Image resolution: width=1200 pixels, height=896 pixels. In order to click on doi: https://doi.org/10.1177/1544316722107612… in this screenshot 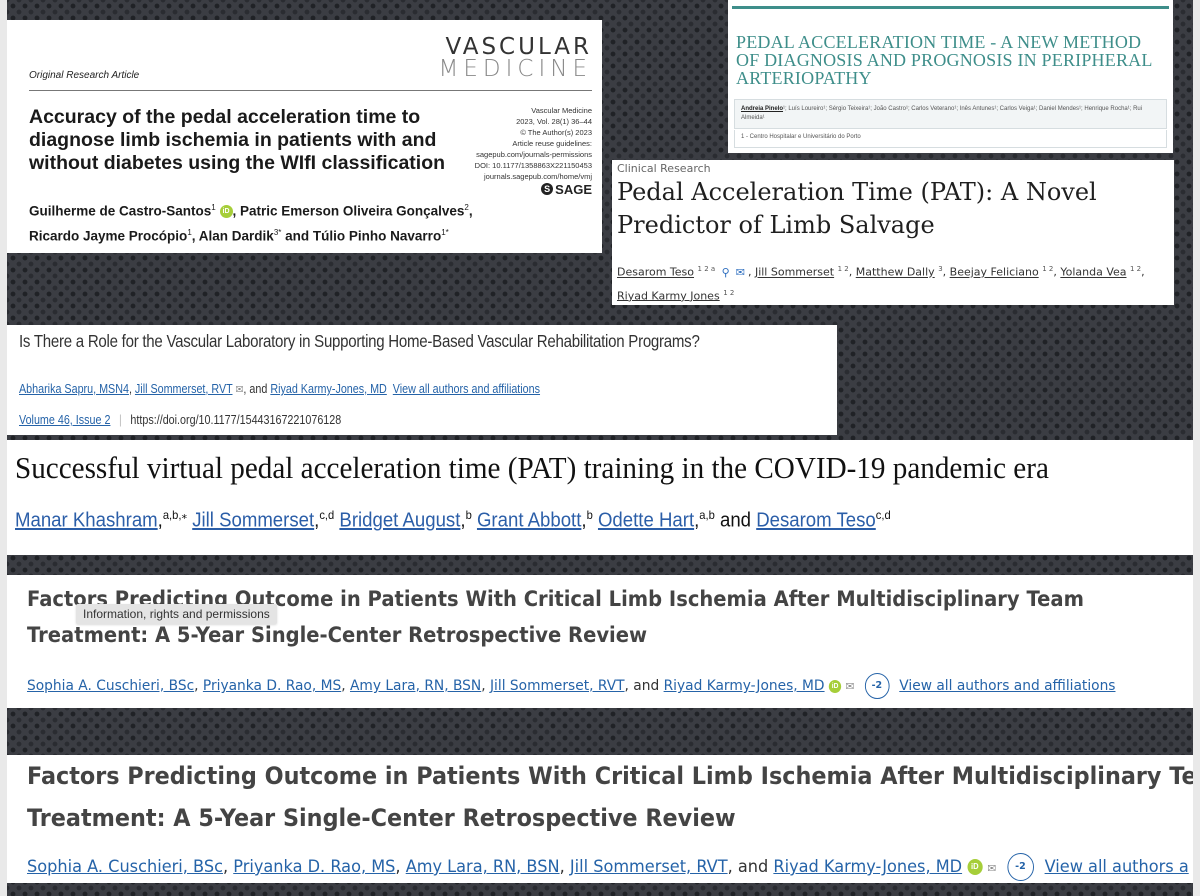, I will do `click(236, 420)`.